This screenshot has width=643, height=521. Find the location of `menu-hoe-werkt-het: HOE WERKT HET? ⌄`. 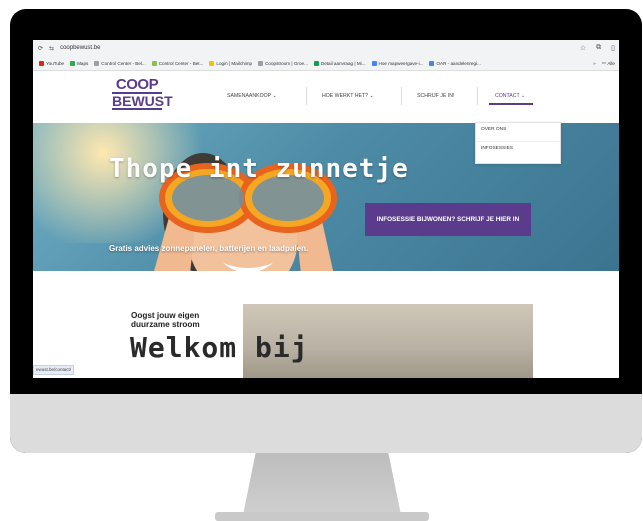

menu-hoe-werkt-het: HOE WERKT HET? ⌄ is located at coordinates (348, 96).